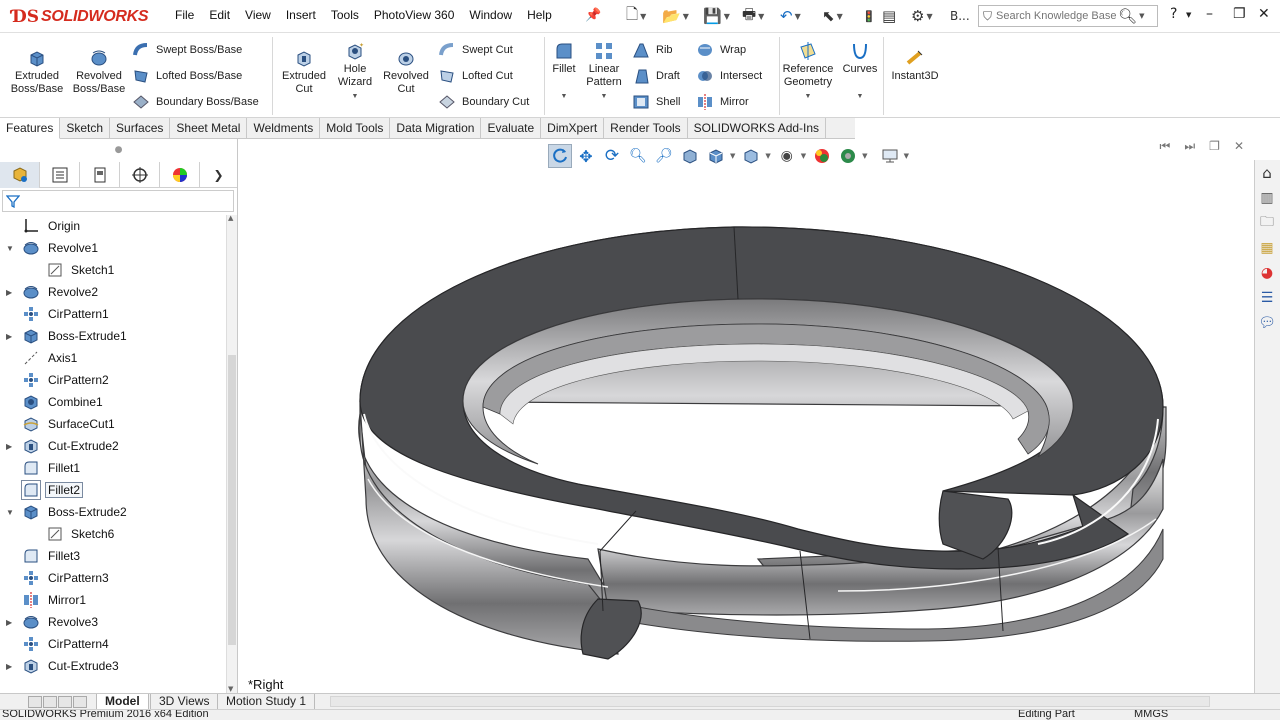 The image size is (1280, 720). I want to click on linear-pattern-dropdown-icon: ▼, so click(604, 96).